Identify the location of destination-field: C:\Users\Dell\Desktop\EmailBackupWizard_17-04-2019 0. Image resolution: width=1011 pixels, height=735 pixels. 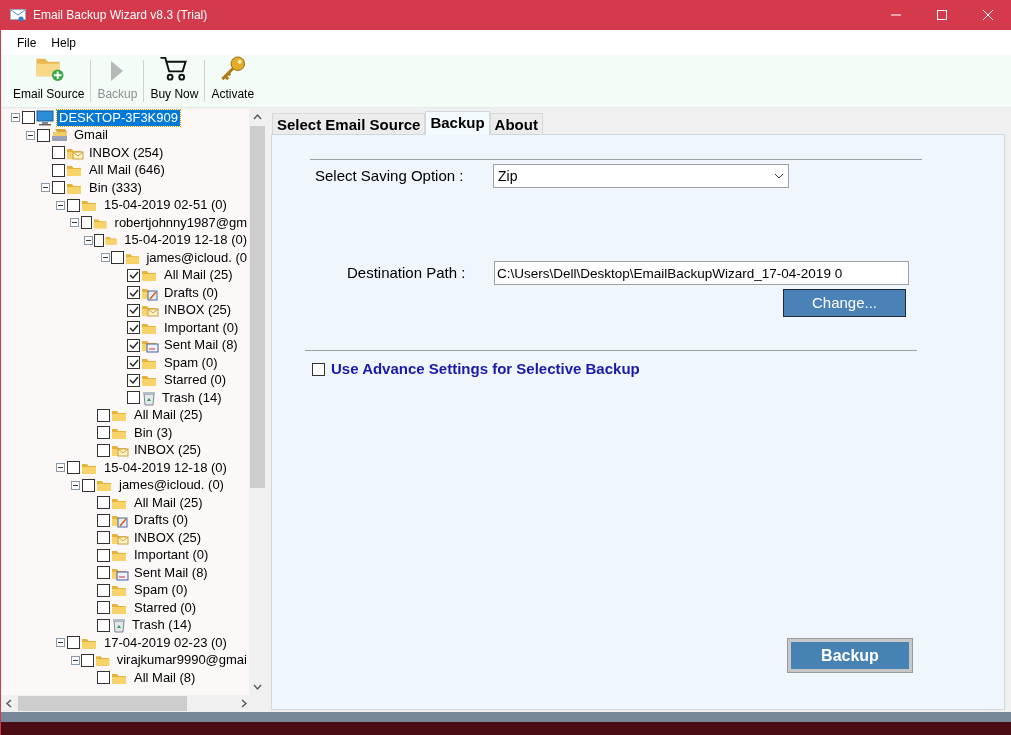
(701, 273).